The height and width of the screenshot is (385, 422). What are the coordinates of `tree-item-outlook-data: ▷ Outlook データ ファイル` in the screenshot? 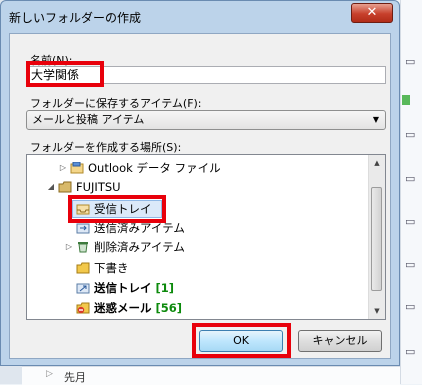 It's located at (198, 168).